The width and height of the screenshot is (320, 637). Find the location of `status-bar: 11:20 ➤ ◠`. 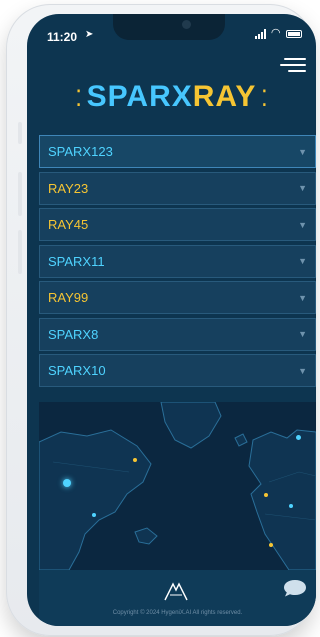

status-bar: 11:20 ➤ ◠ is located at coordinates (171, 35).